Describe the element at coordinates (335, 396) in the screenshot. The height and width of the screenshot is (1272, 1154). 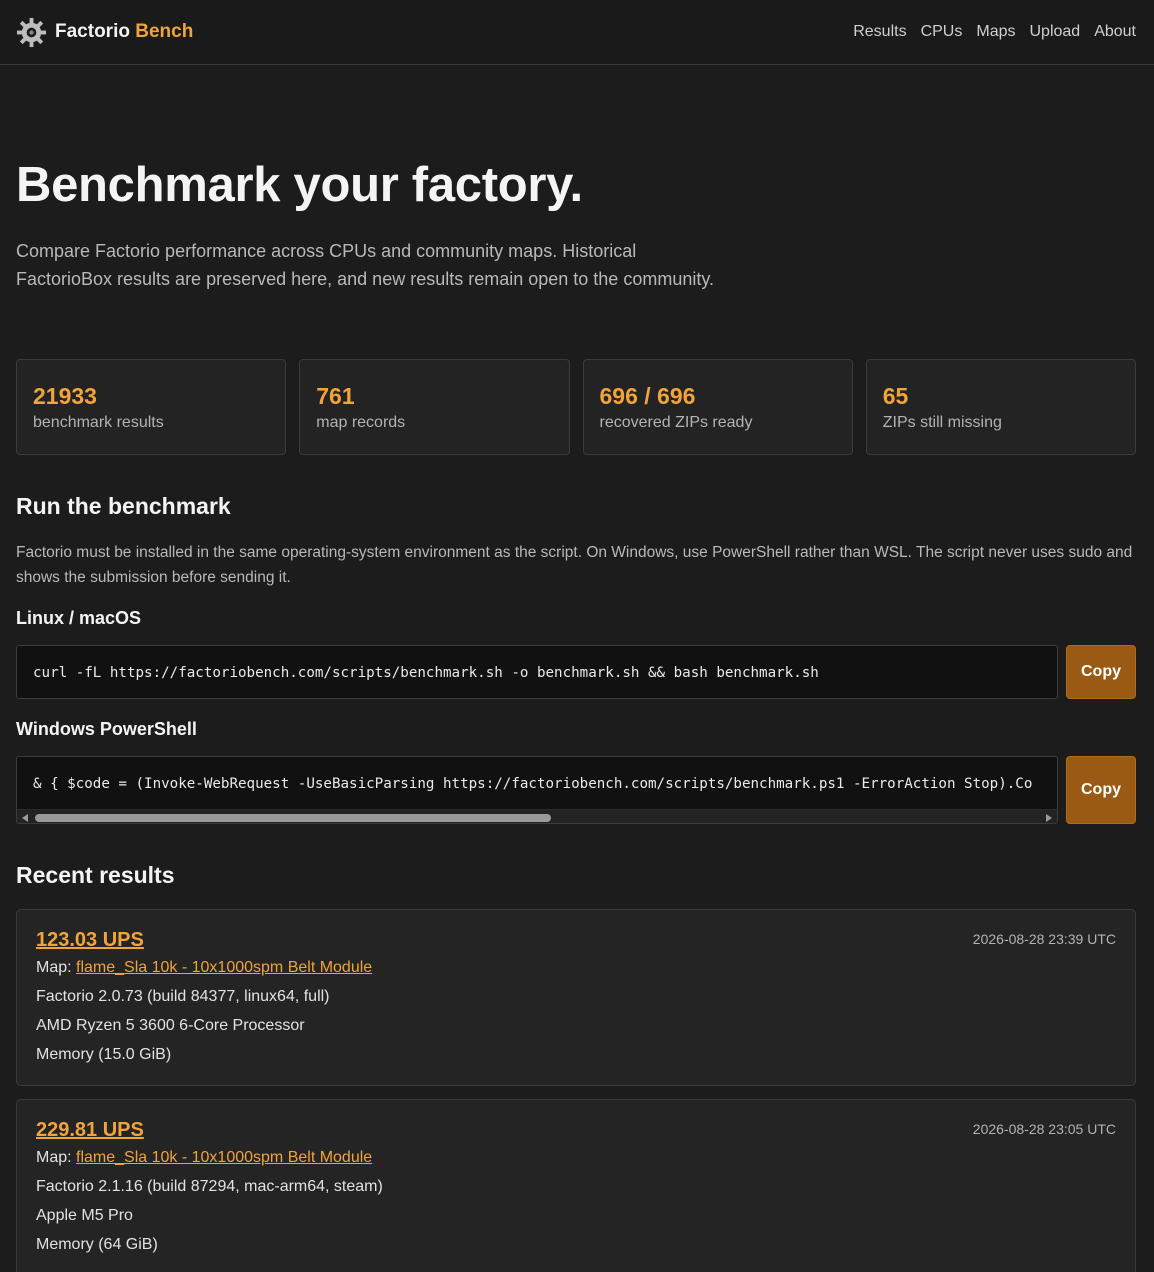
I see `stat-value: 761` at that location.